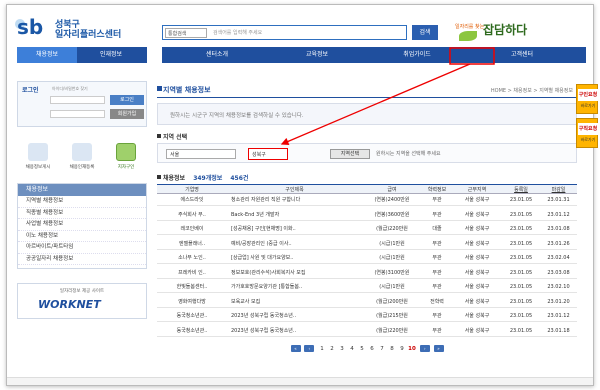  What do you see at coordinates (417, 55) in the screenshot?
I see `tab-job-guide: 취업가이드` at bounding box center [417, 55].